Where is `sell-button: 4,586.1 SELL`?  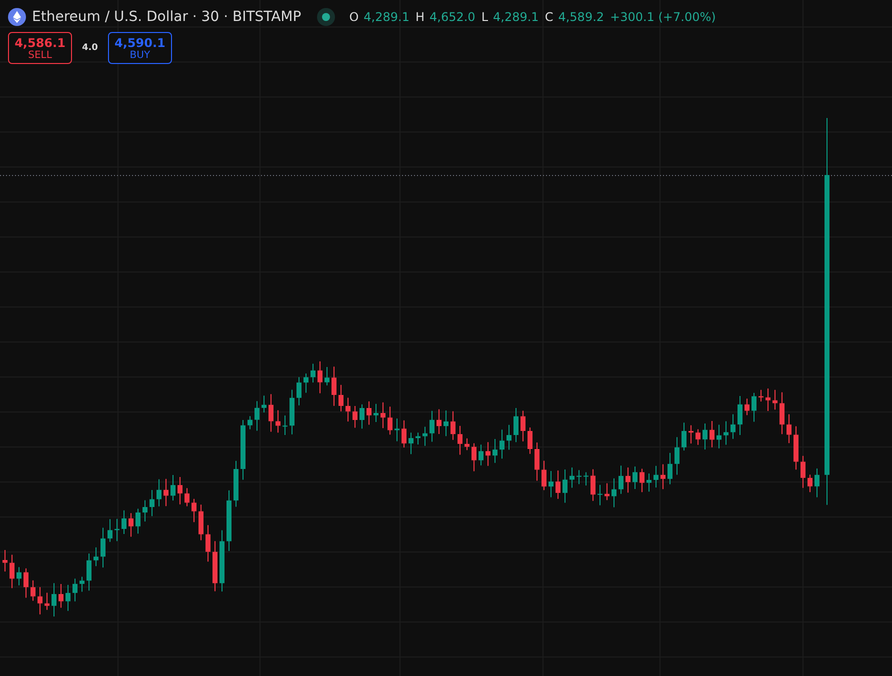
sell-button: 4,586.1 SELL is located at coordinates (40, 48).